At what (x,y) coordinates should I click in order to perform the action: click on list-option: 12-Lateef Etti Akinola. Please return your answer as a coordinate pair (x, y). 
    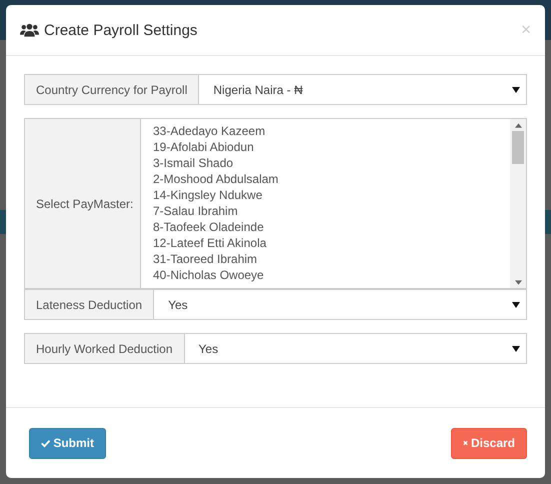
    Looking at the image, I should click on (325, 243).